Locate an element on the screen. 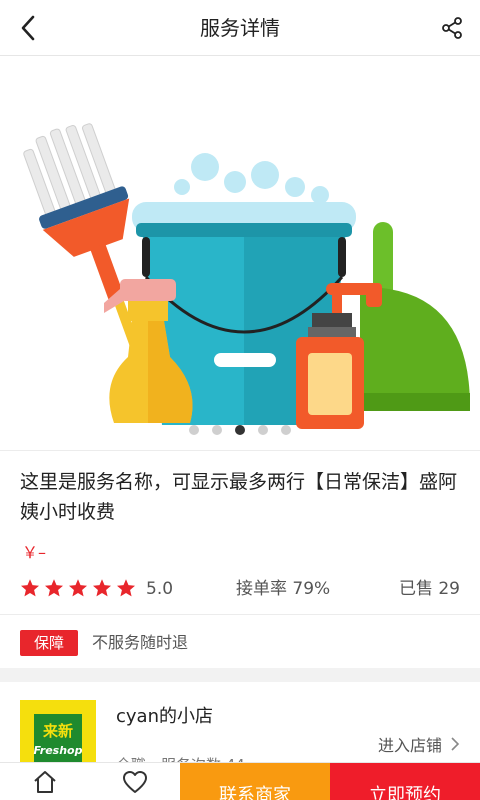 Image resolution: width=480 pixels, height=800 pixels. sold-count: 已售 29 is located at coordinates (429, 589).